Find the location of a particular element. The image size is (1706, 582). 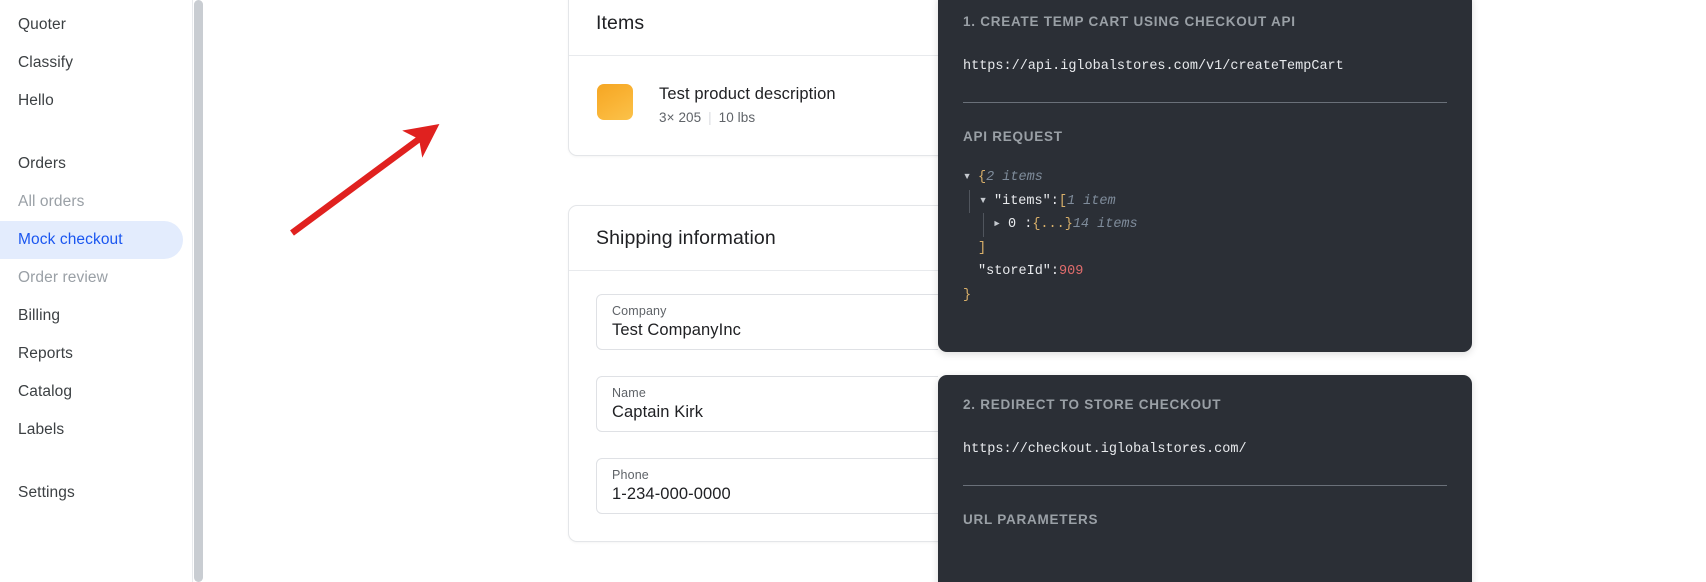

sidebar-item-order-review: Order review is located at coordinates (91, 278).